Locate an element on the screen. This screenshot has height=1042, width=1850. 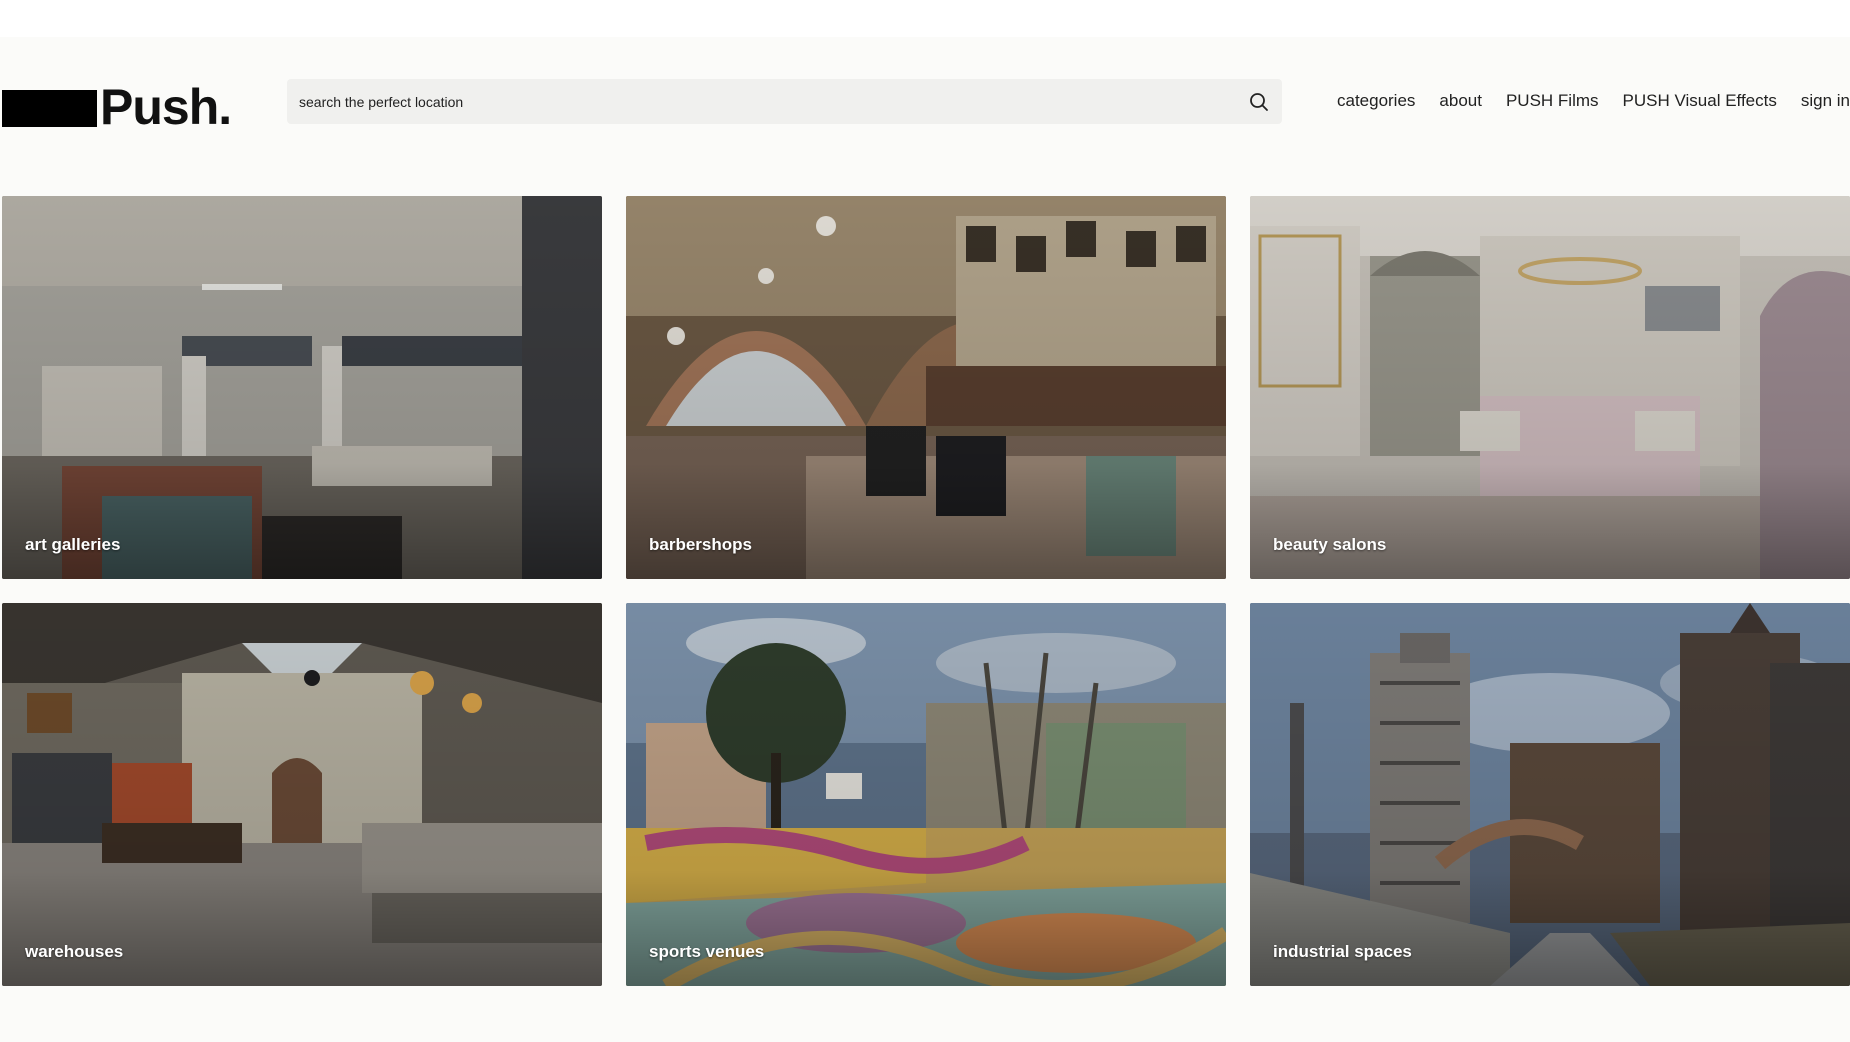
category-card-industrial-spaces: industrial spaces is located at coordinates (1550, 794).